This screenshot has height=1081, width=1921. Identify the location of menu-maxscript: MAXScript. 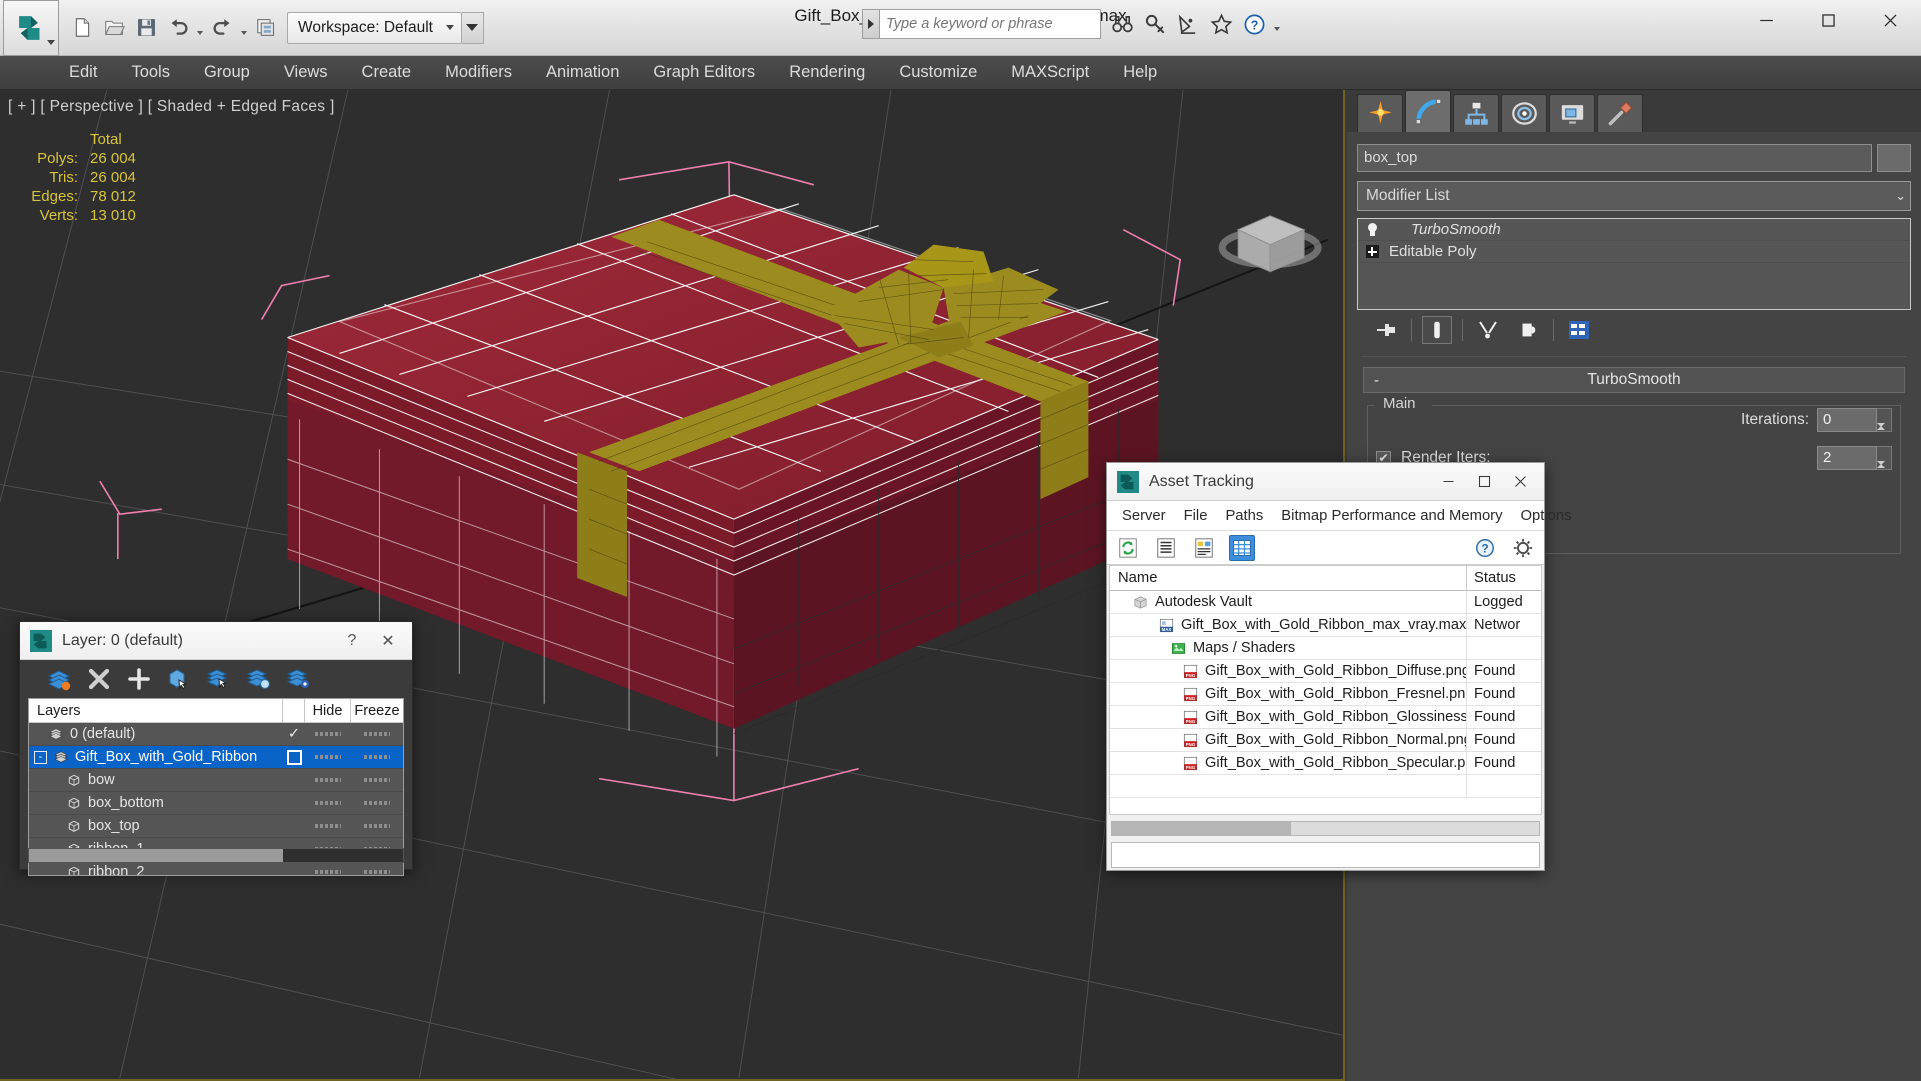
(1050, 72).